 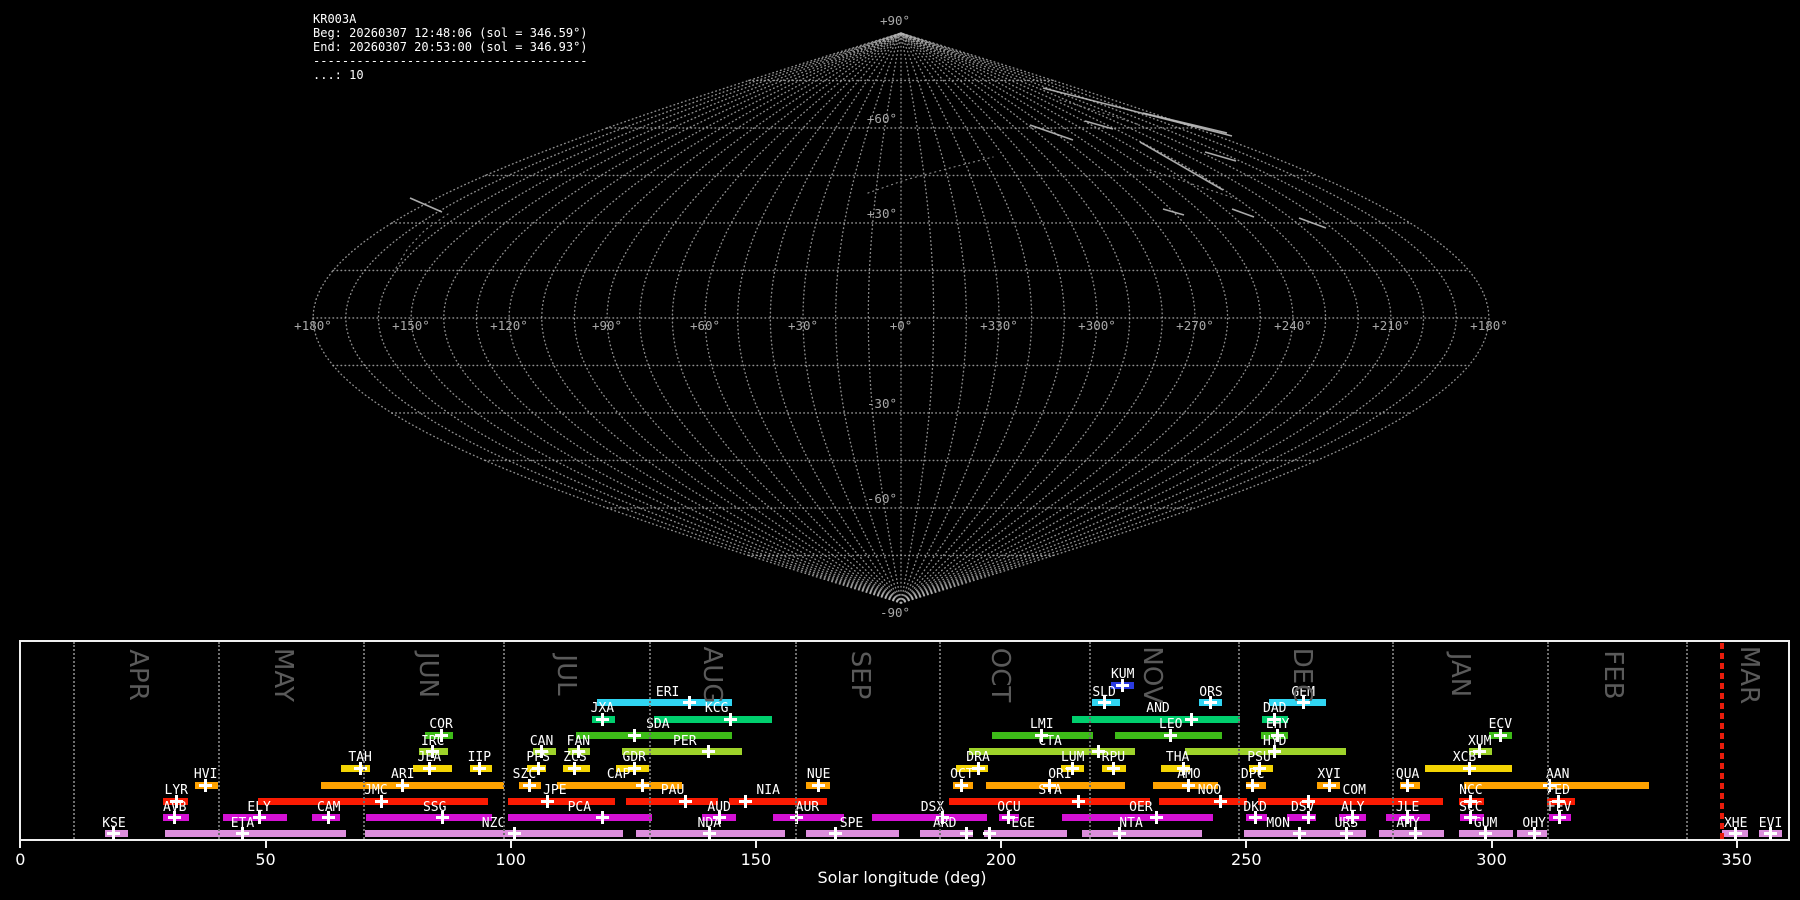 What do you see at coordinates (882, 498) in the screenshot?
I see `latitude-label: -60°` at bounding box center [882, 498].